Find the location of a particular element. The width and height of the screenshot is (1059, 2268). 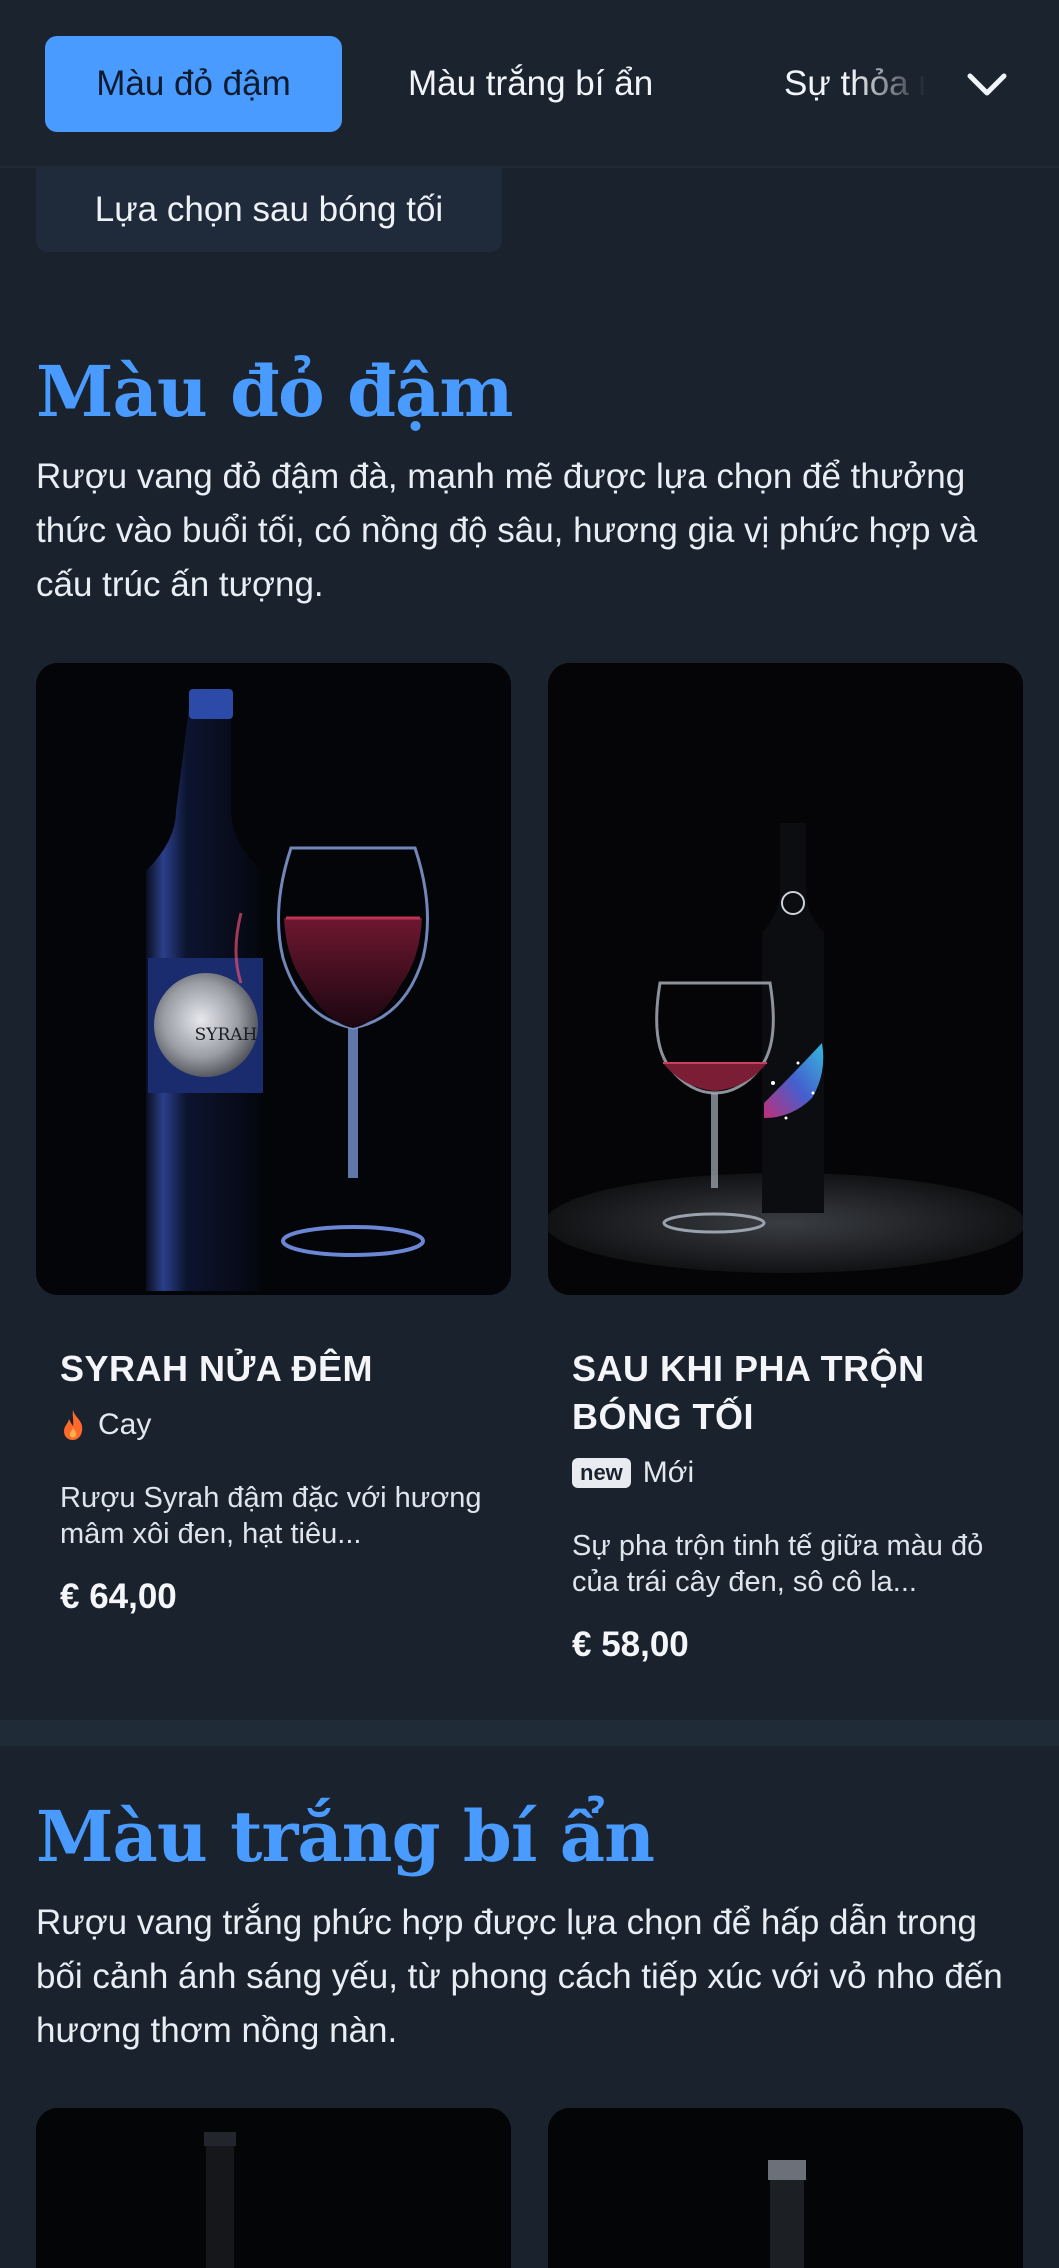

category-nav: Màu đỏ đậm Màu trắng bí ẩn Sự thỏa mãn is located at coordinates (529, 84).